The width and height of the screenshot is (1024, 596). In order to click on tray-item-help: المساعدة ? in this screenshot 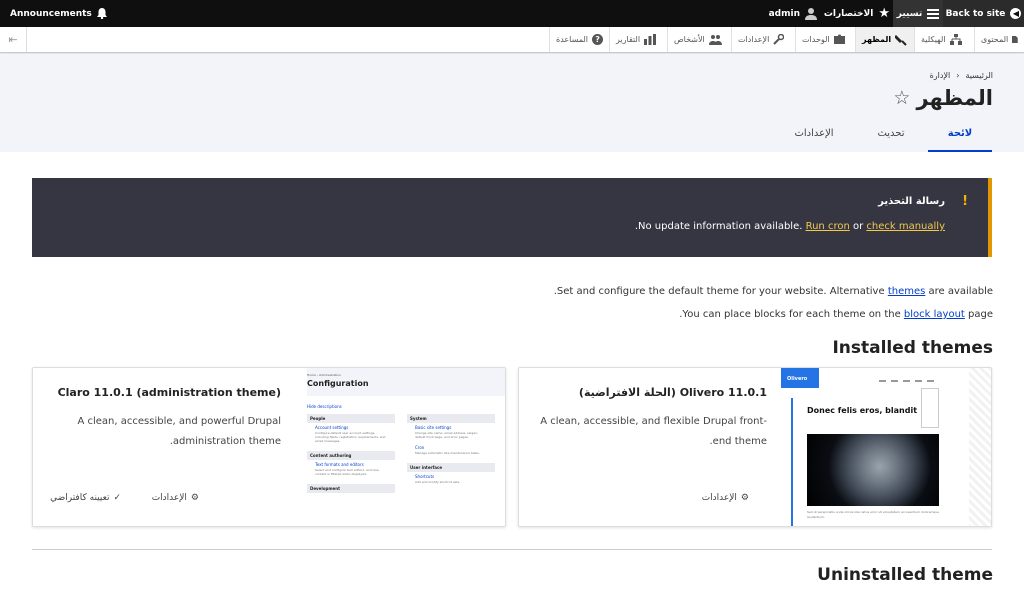, I will do `click(579, 39)`.